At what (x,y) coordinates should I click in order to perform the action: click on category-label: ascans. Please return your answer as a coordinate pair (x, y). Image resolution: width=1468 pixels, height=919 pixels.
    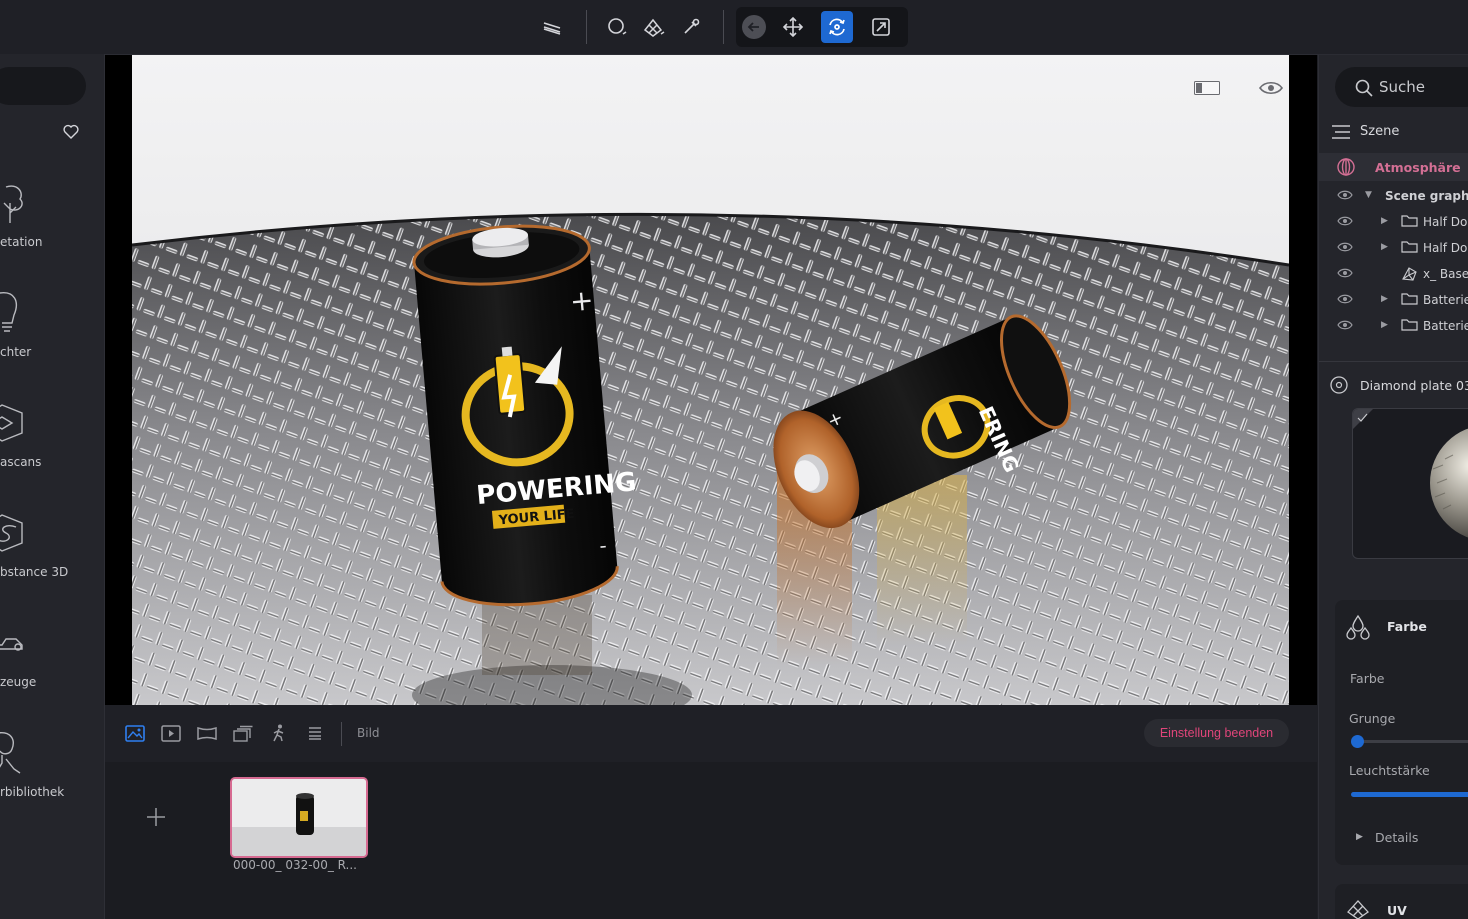
    Looking at the image, I should click on (21, 462).